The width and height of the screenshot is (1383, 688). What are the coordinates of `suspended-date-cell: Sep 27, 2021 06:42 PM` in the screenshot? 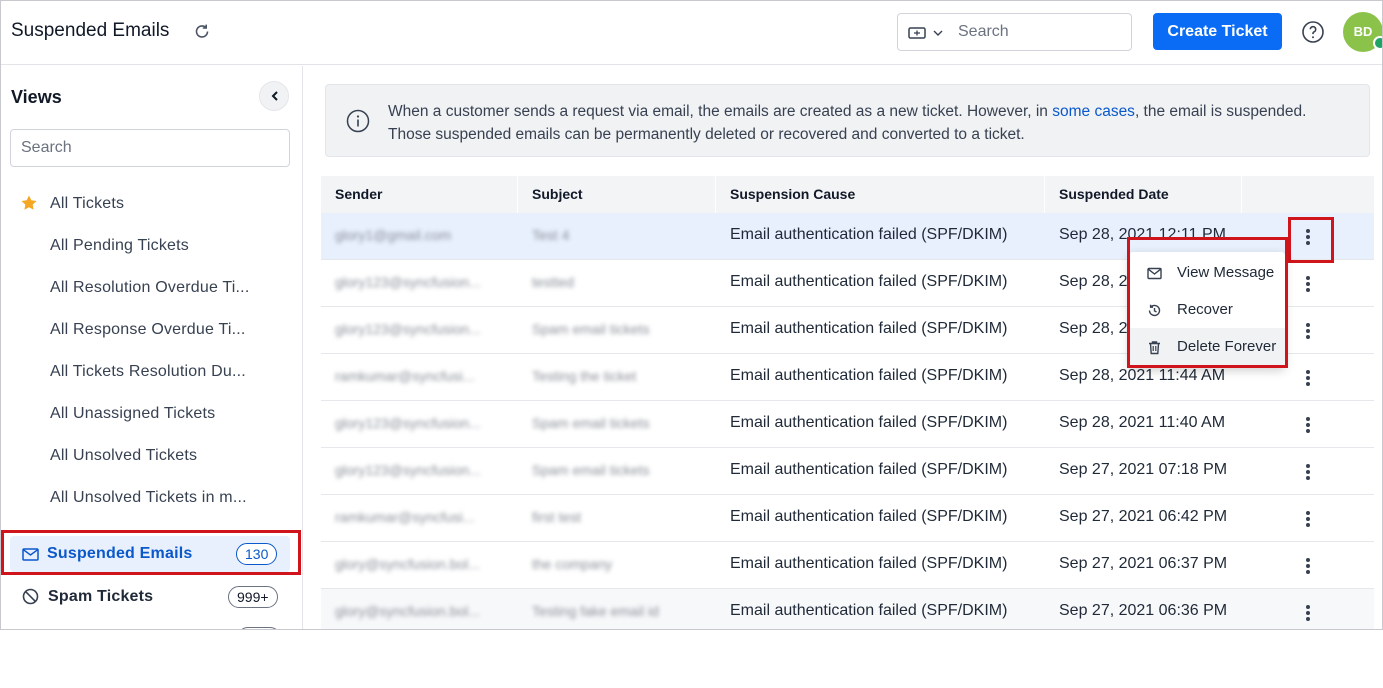 It's located at (1143, 516).